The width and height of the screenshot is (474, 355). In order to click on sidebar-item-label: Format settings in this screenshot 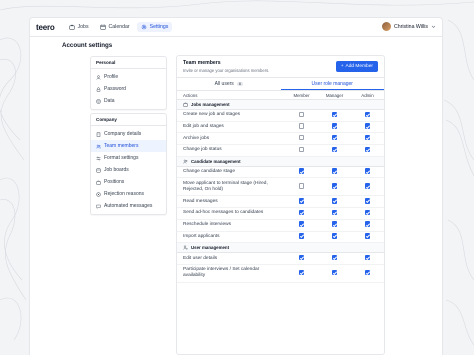, I will do `click(121, 158)`.